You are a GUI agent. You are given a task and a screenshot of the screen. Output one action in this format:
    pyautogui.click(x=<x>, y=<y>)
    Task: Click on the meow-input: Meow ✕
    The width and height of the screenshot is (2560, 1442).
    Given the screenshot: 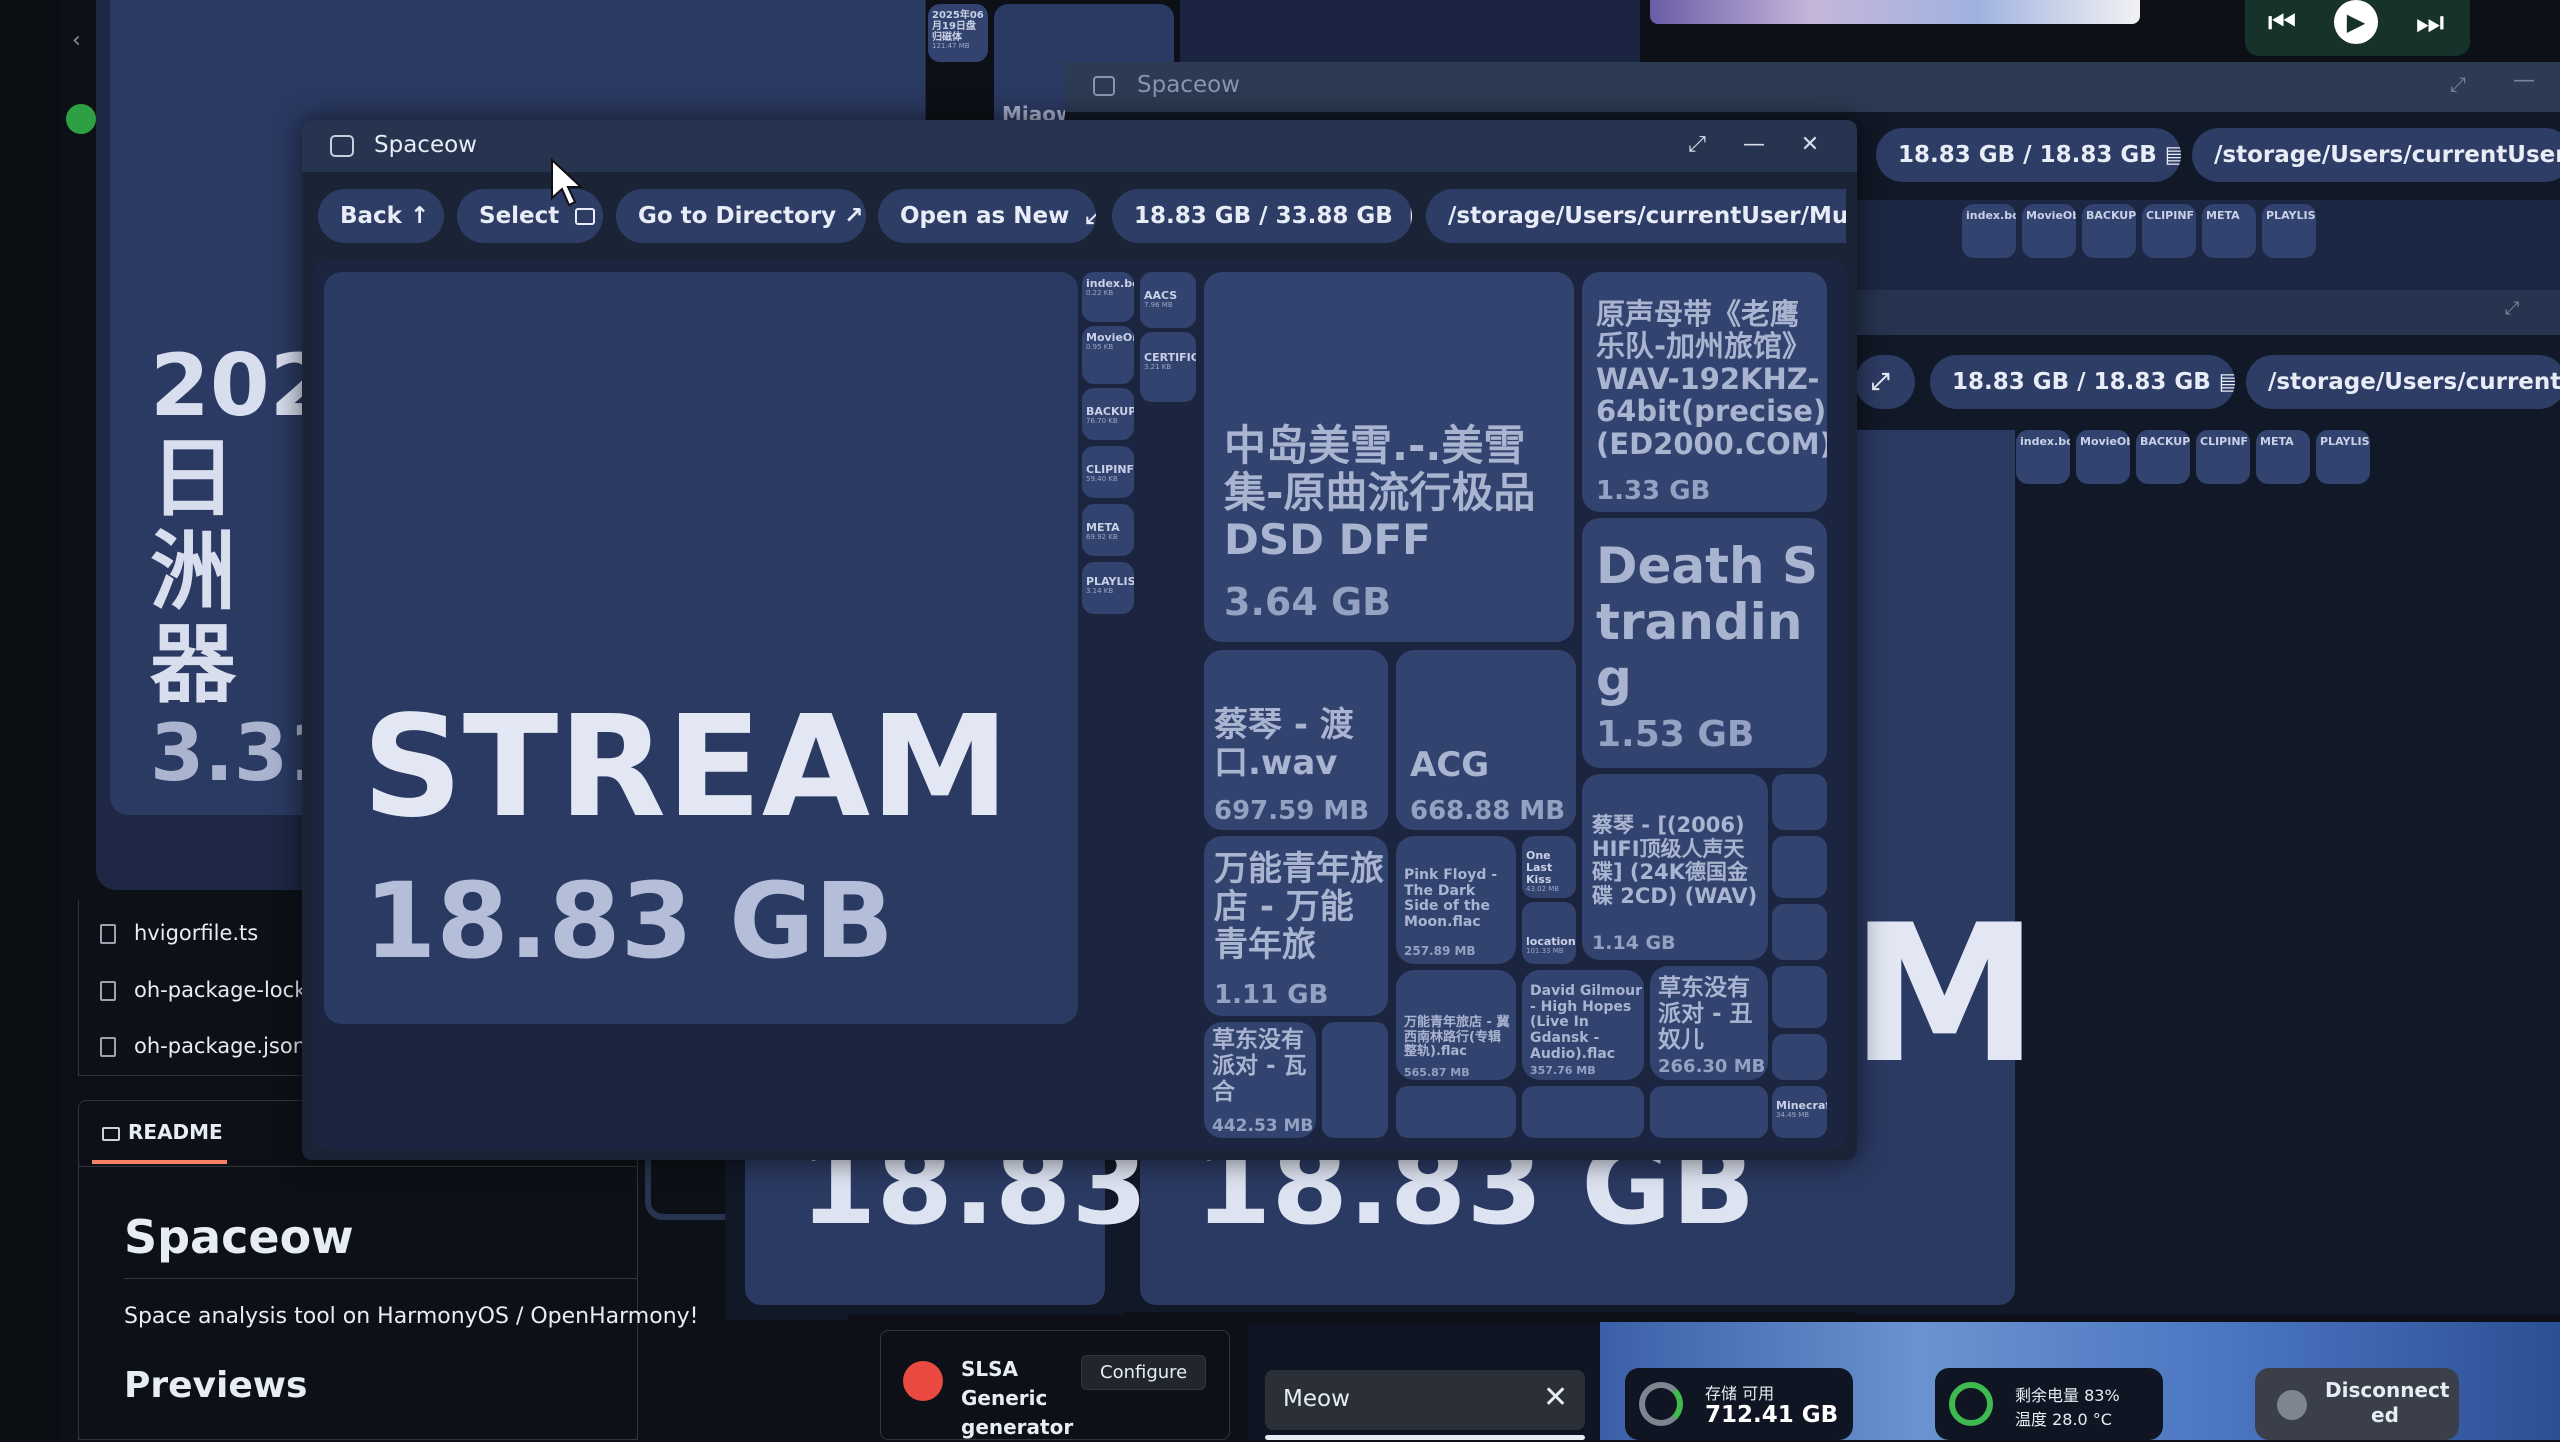 What is the action you would take?
    pyautogui.click(x=1425, y=1400)
    